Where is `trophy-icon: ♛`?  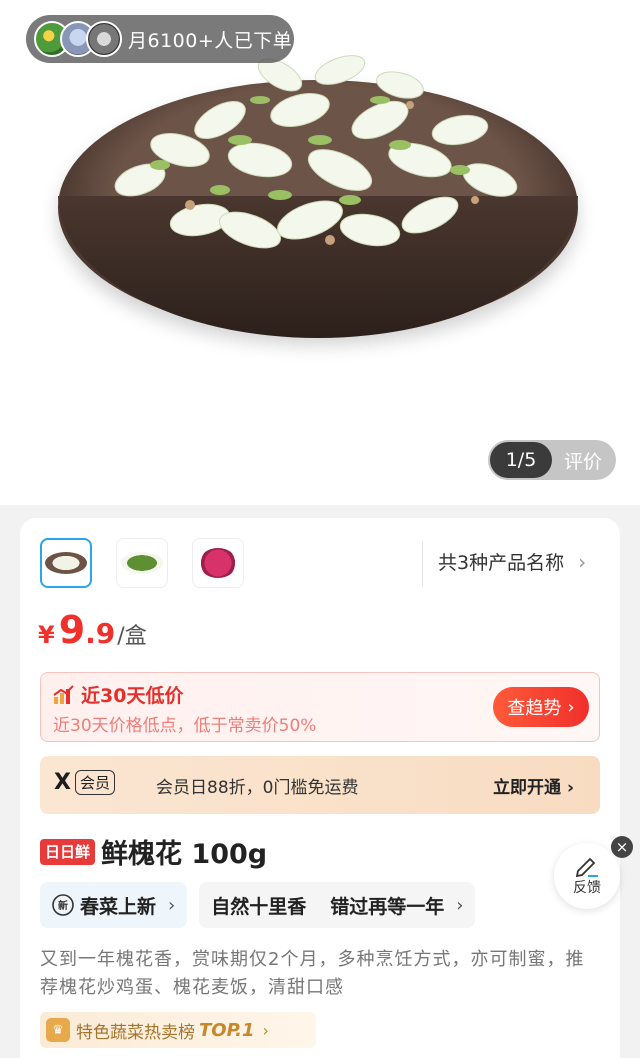 trophy-icon: ♛ is located at coordinates (58, 1030).